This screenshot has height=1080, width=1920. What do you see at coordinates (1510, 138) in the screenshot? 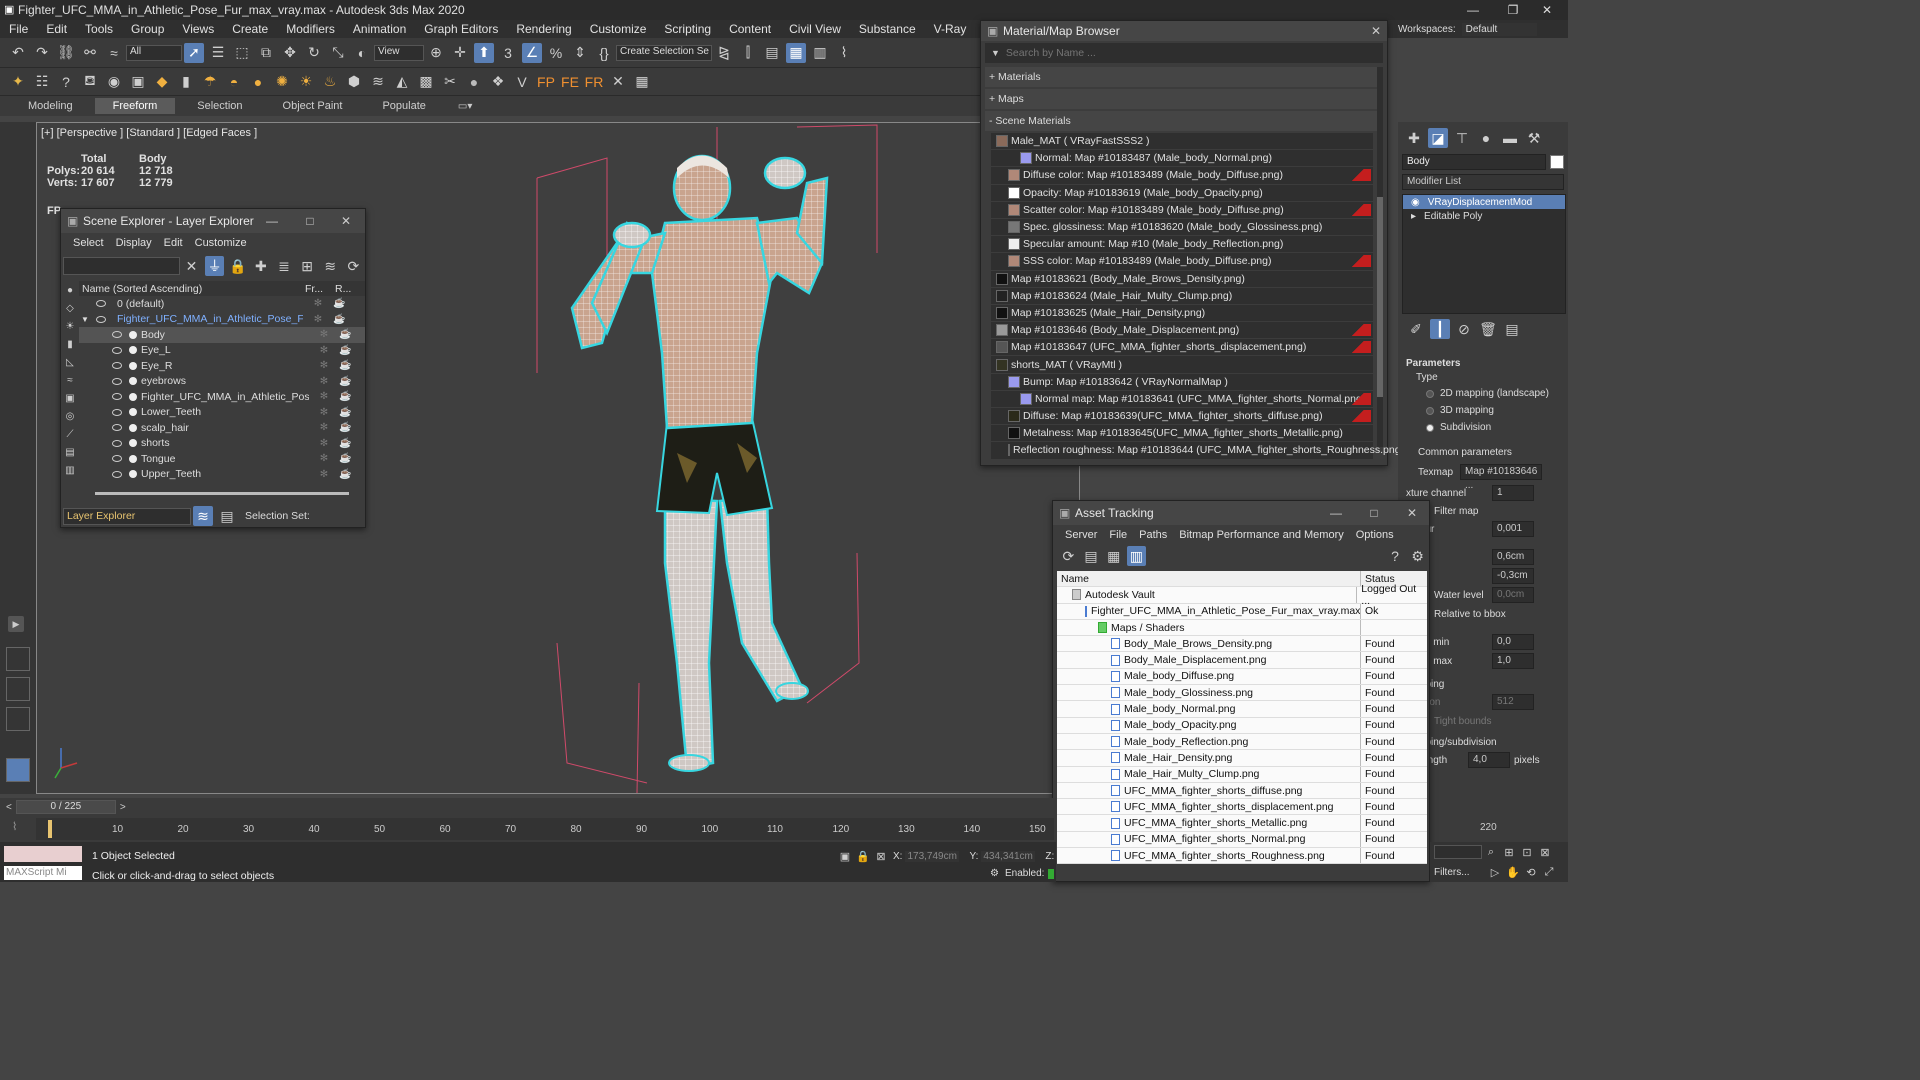
I see `display-tab-icon: ▬` at bounding box center [1510, 138].